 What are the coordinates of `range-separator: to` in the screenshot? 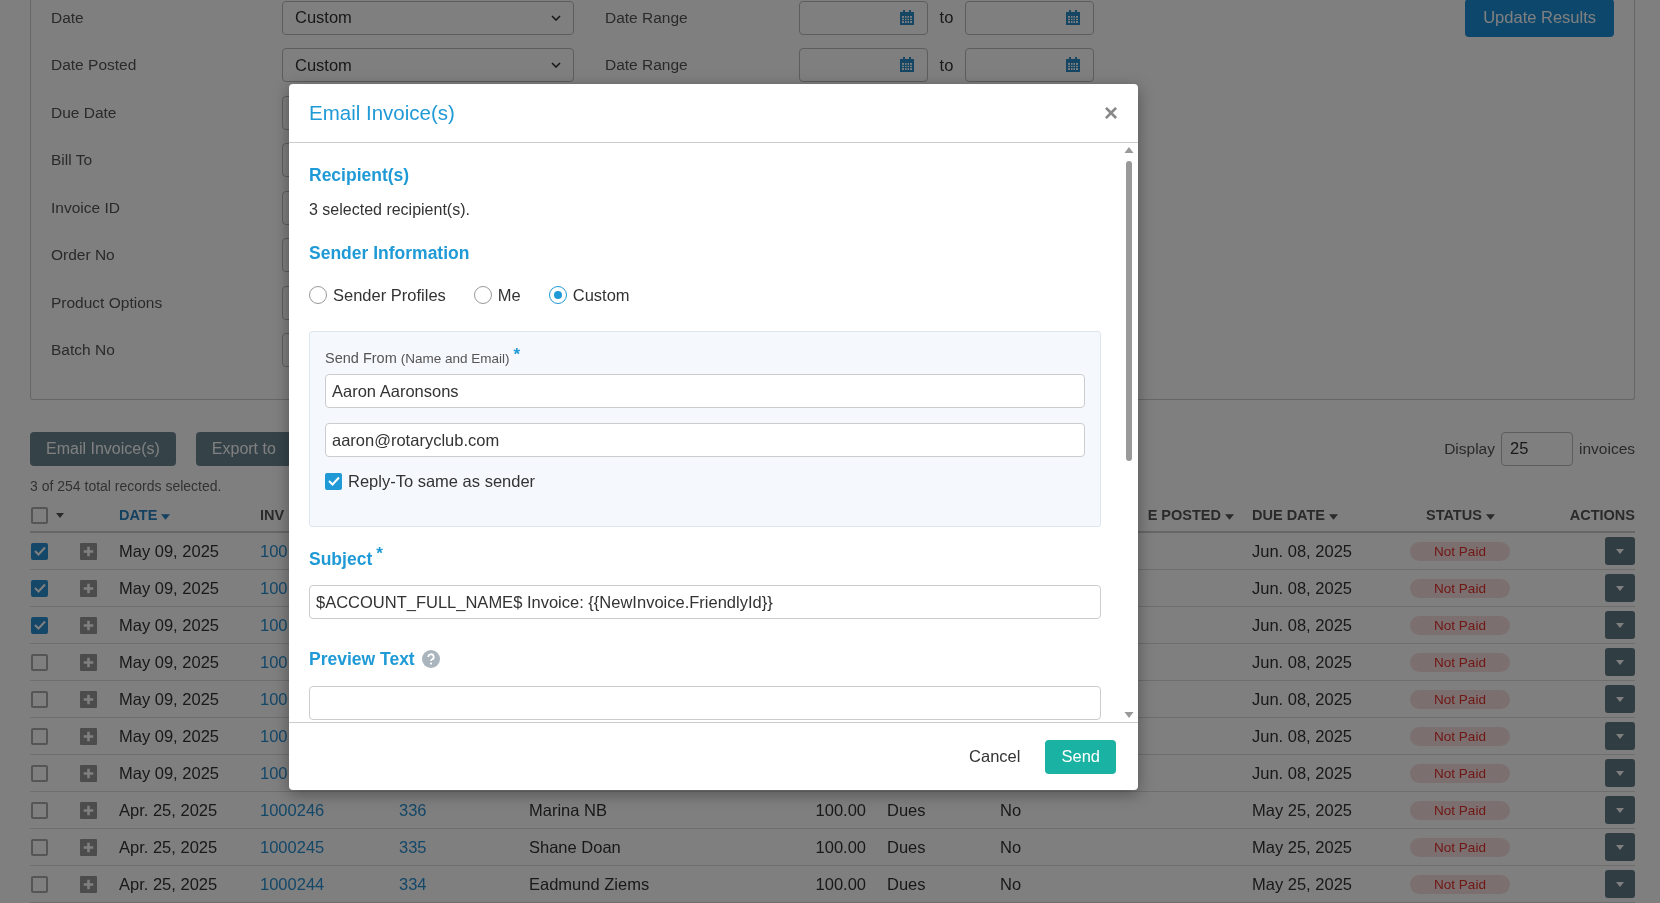 It's located at (946, 65).